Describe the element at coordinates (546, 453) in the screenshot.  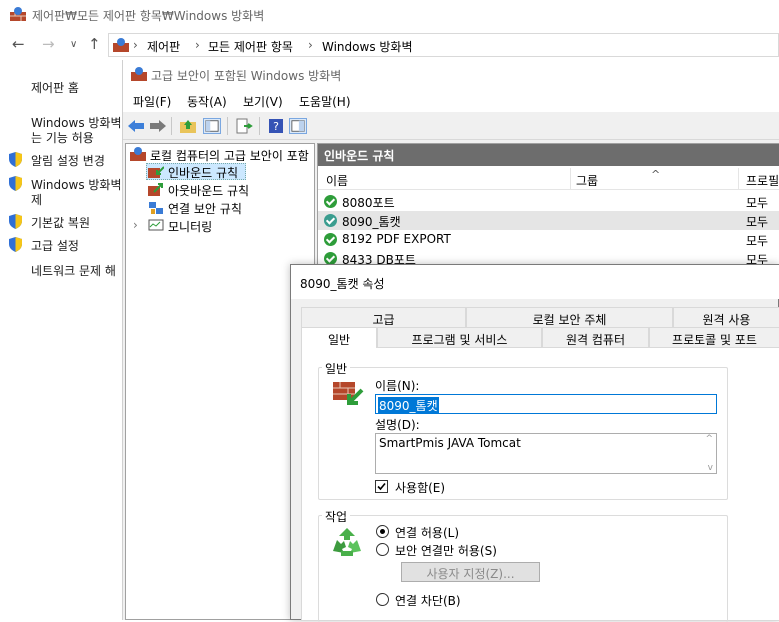
I see `description-textarea: SmartPmis JAVA Tomcat ^ v` at that location.